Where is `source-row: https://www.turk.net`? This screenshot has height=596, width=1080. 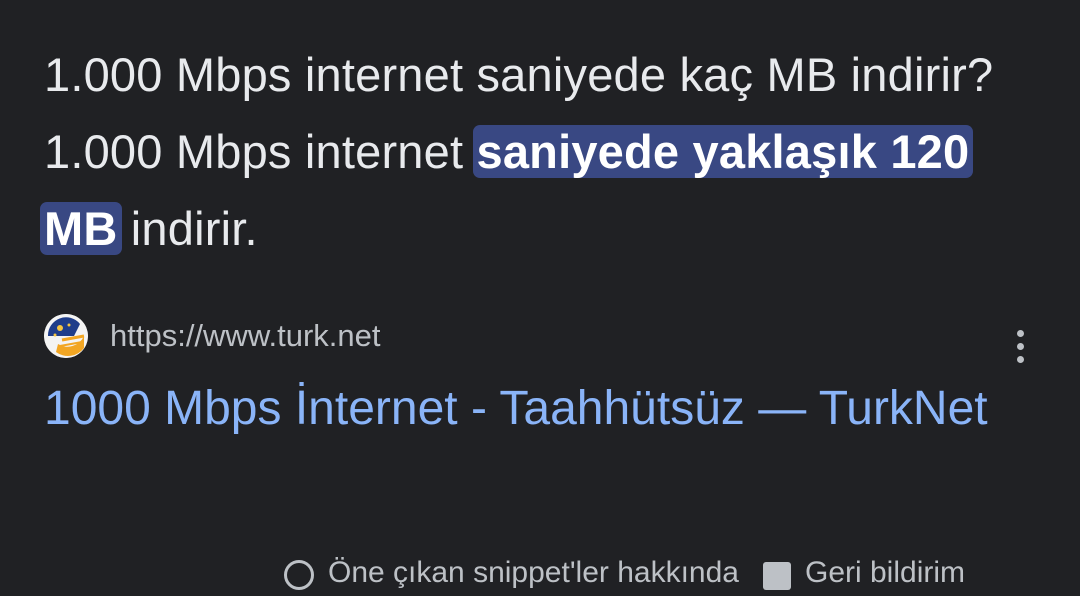
source-row: https://www.turk.net is located at coordinates (212, 336).